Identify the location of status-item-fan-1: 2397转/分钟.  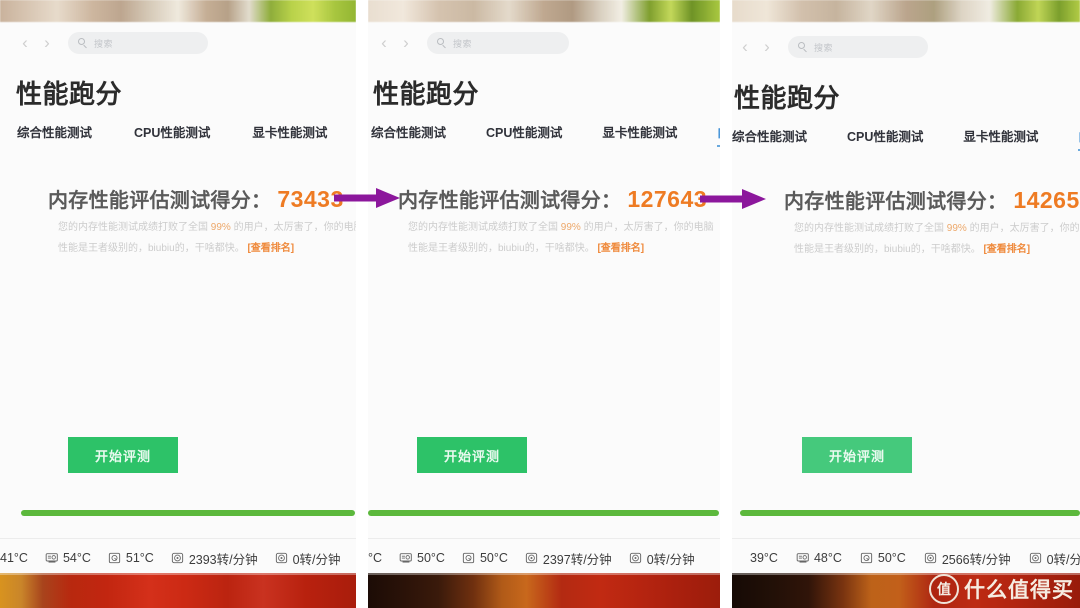
(568, 558).